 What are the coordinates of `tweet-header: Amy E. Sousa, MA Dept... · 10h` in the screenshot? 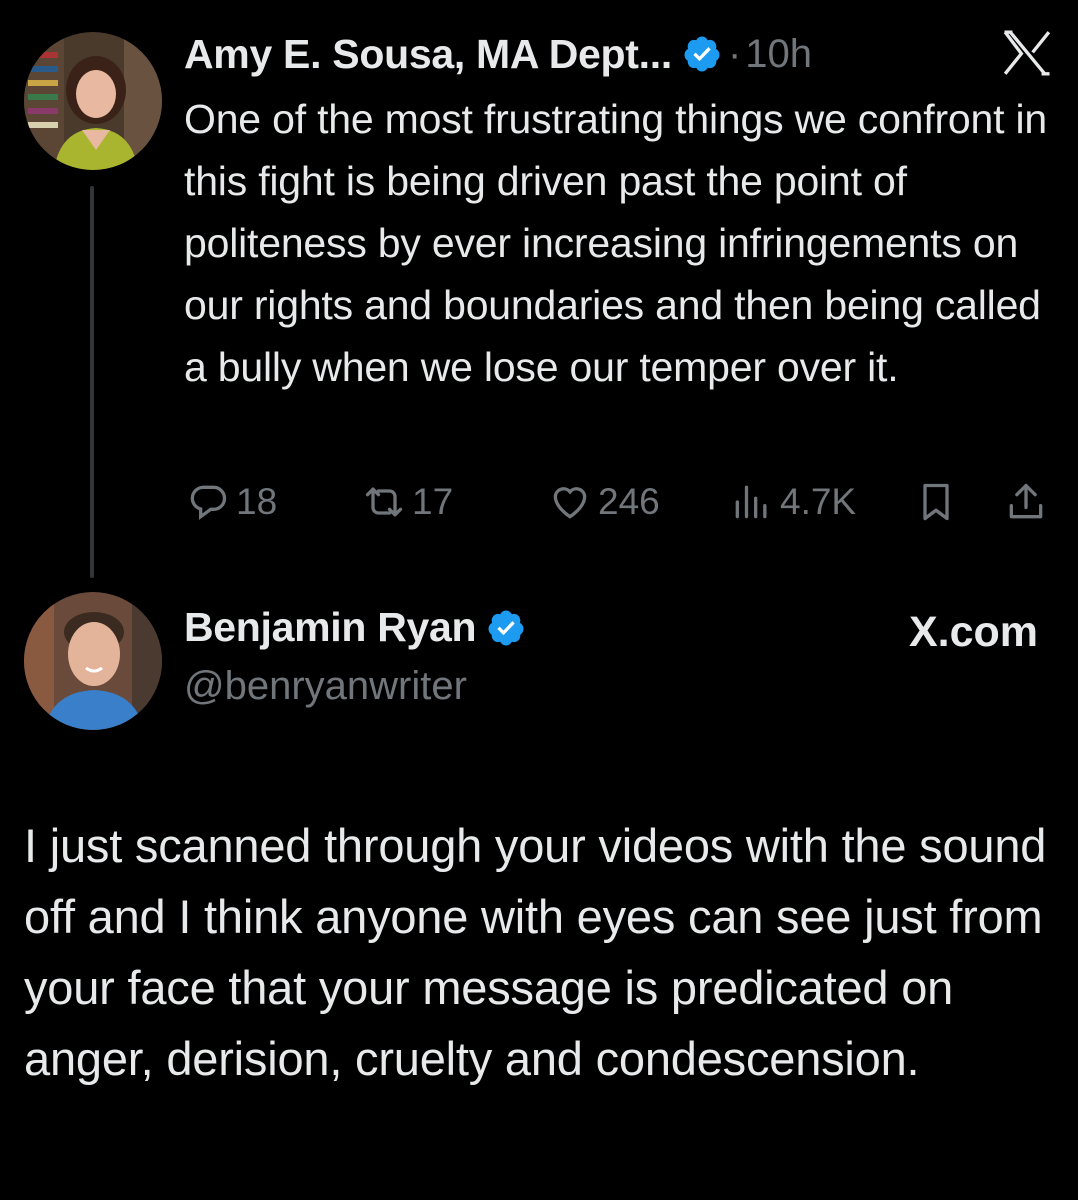 It's located at (498, 54).